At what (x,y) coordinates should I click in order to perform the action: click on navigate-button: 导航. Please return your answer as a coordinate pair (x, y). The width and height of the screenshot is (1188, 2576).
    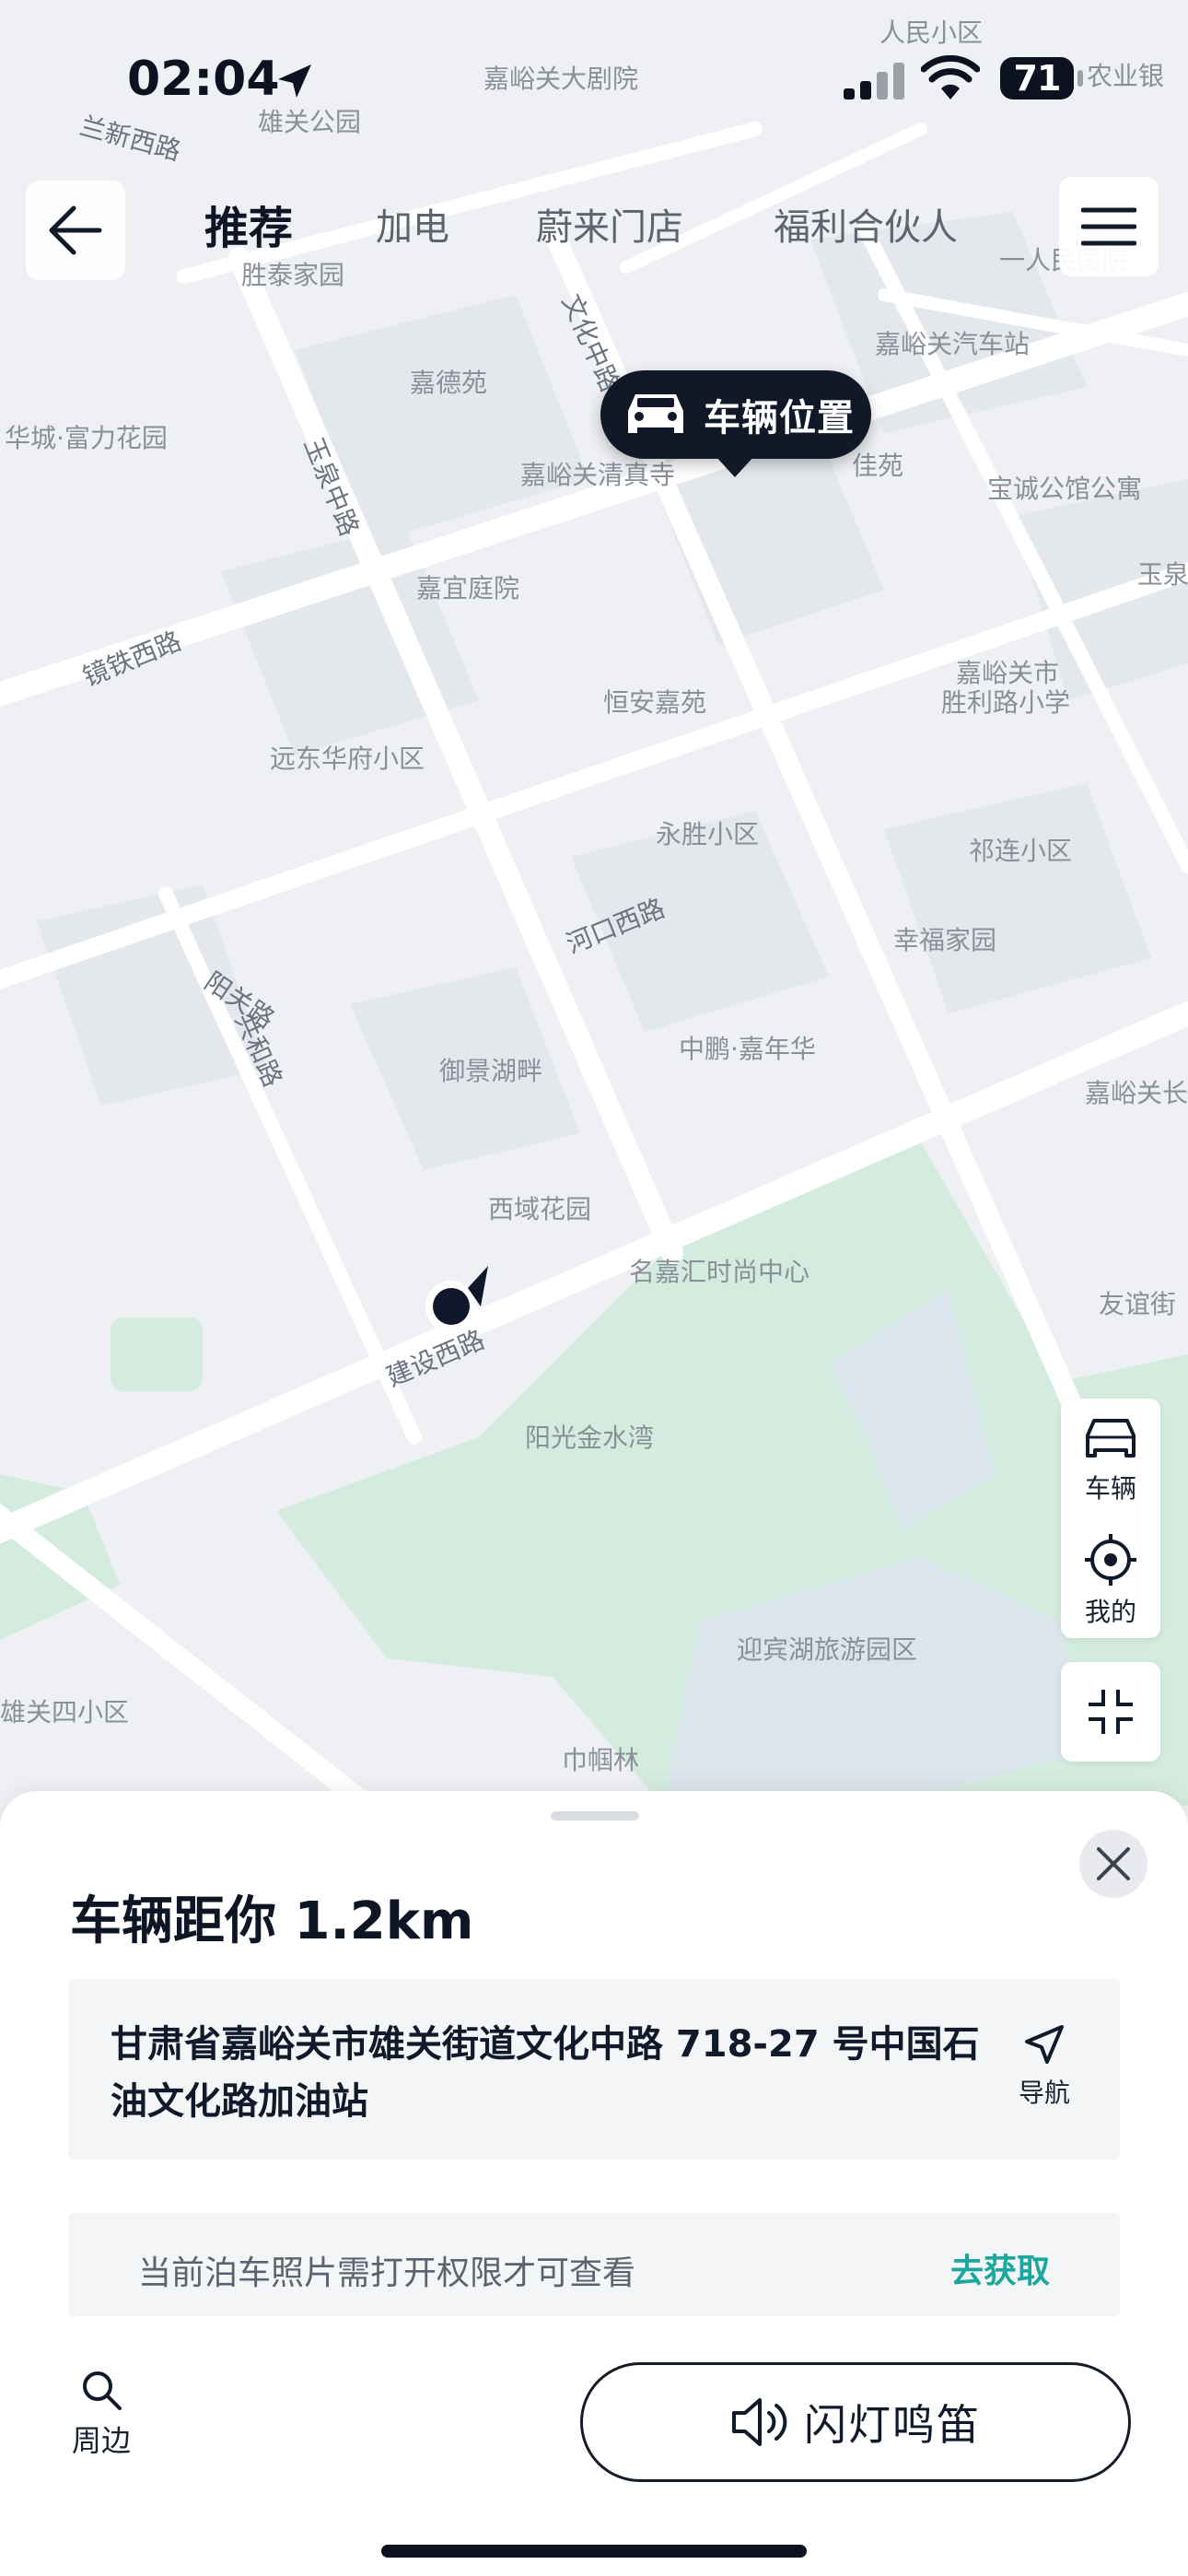
    Looking at the image, I should click on (1044, 2066).